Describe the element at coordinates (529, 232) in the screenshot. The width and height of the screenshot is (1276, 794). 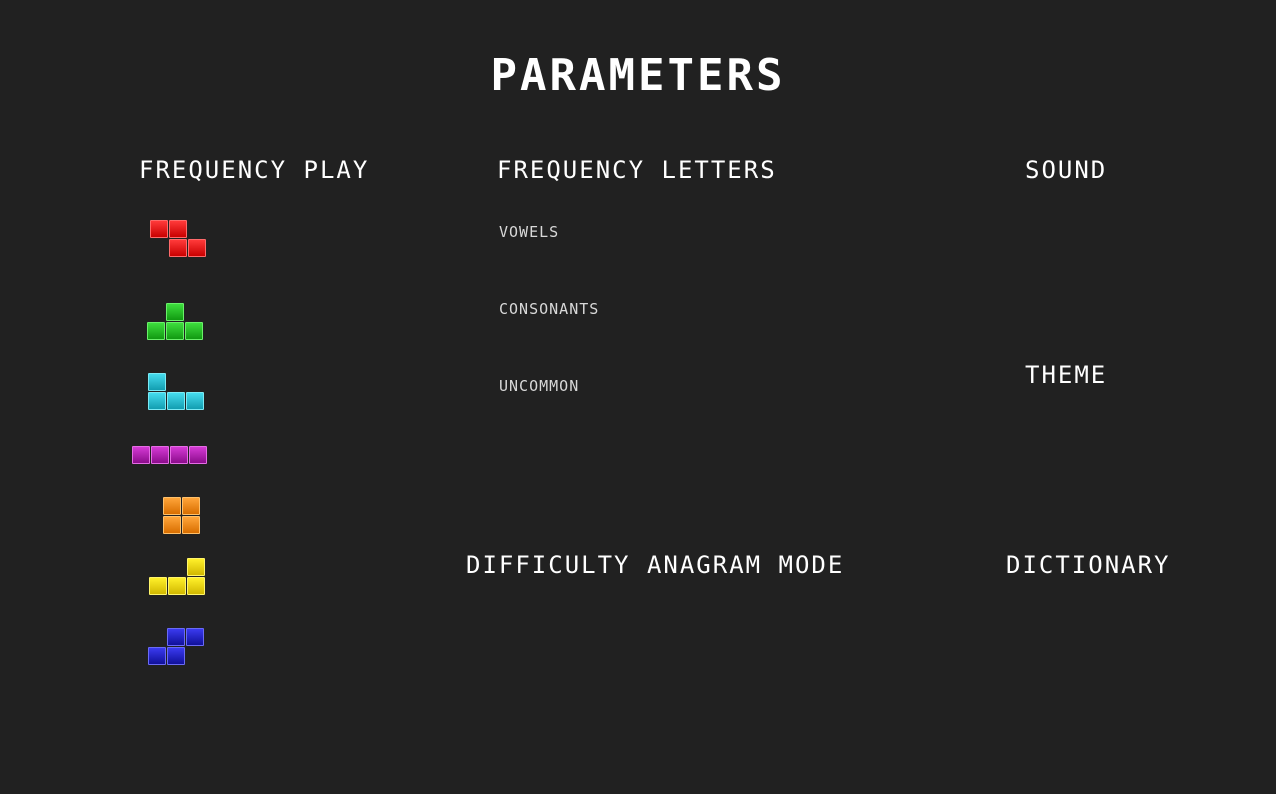
I see `vowels-label: VOWELS` at that location.